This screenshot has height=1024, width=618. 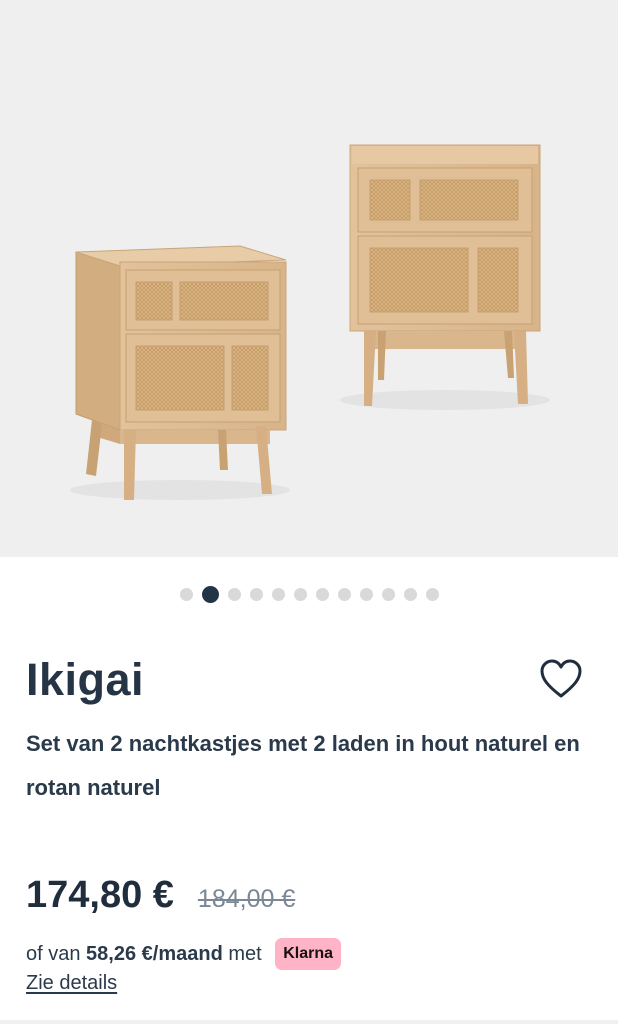 I want to click on carousel-dots, so click(x=309, y=594).